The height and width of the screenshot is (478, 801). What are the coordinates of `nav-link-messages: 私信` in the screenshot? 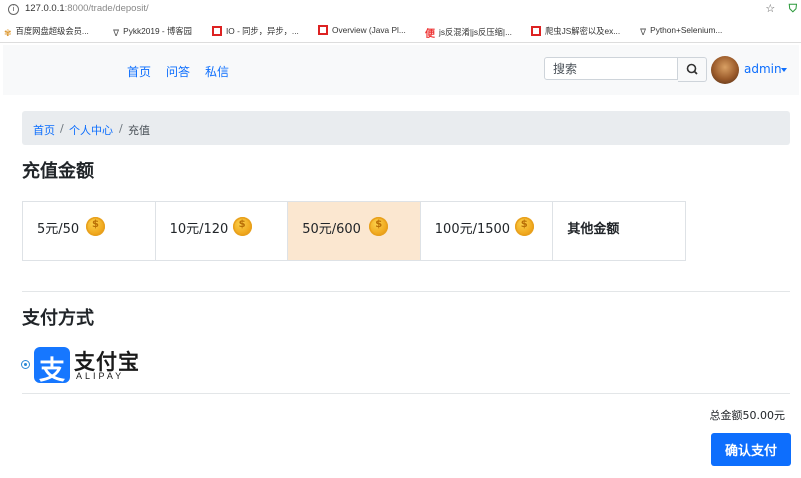 It's located at (217, 71).